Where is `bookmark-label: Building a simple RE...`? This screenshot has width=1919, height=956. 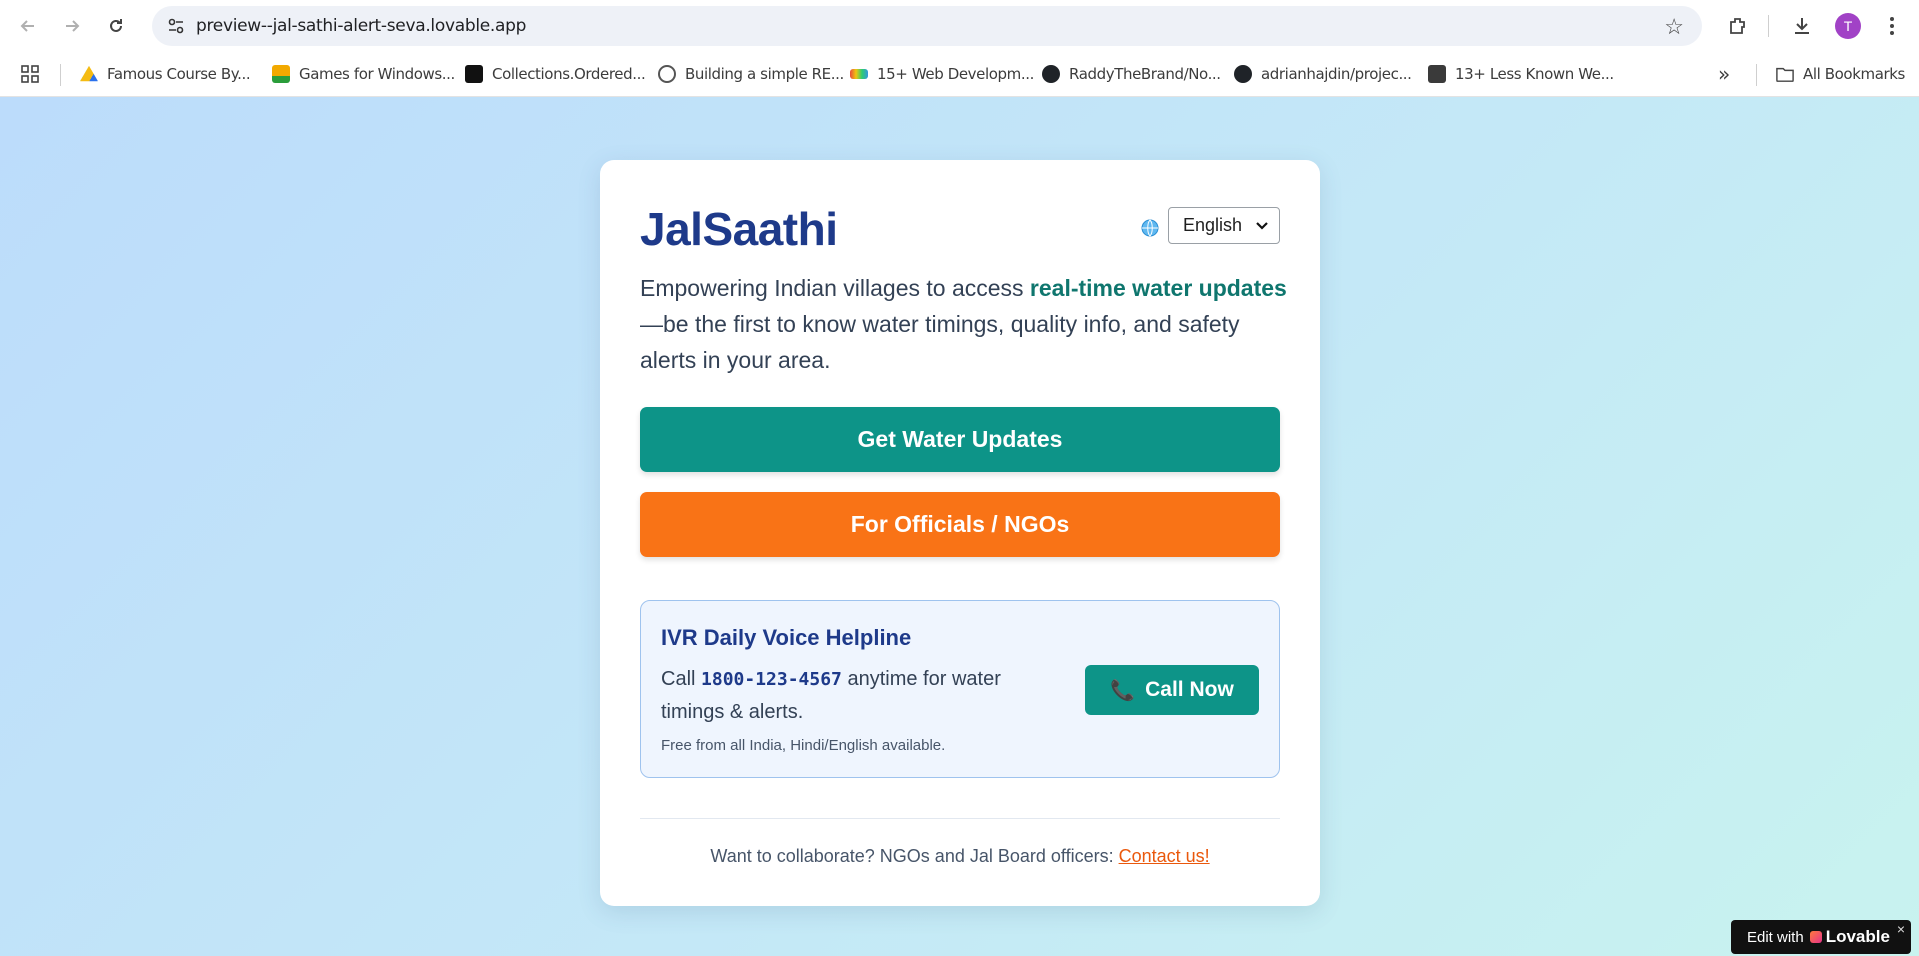
bookmark-label: Building a simple RE... is located at coordinates (764, 74).